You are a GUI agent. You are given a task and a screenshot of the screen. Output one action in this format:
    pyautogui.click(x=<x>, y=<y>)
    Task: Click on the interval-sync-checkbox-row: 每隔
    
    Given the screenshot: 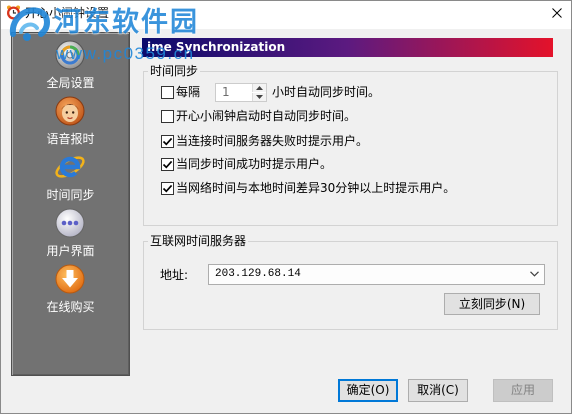 What is the action you would take?
    pyautogui.click(x=180, y=92)
    